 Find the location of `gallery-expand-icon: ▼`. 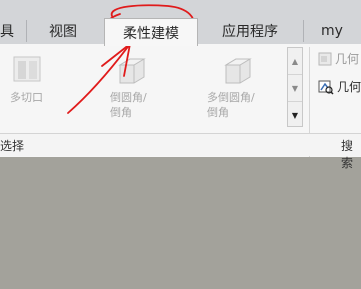

gallery-expand-icon: ▼ is located at coordinates (295, 115).